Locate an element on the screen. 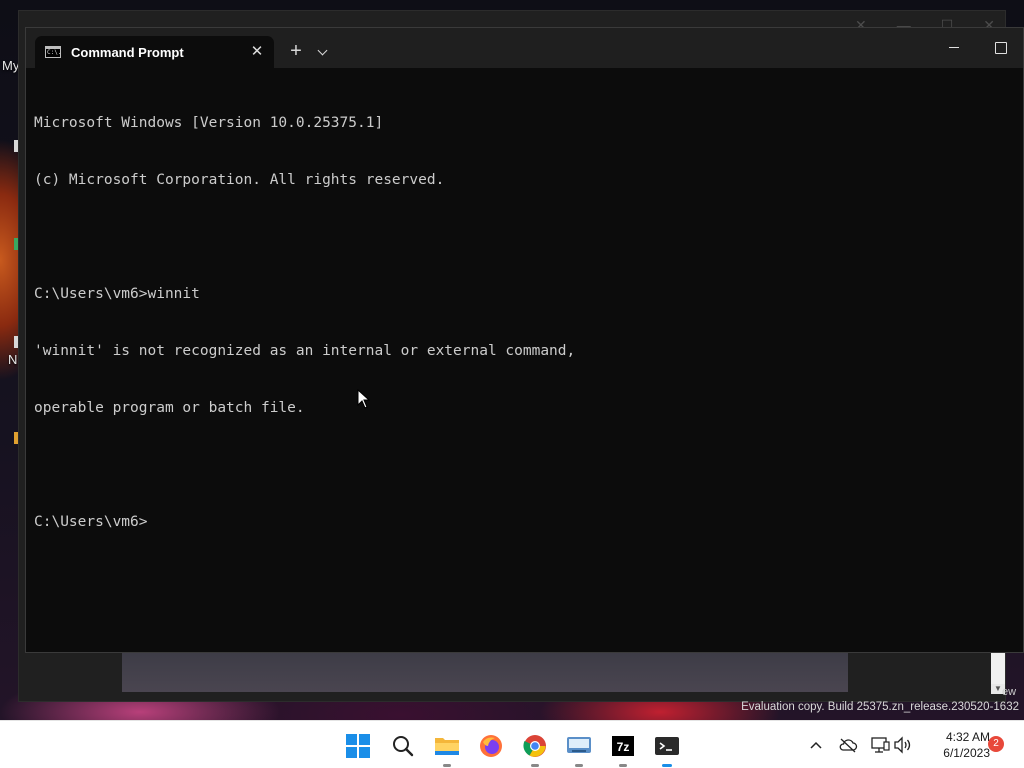 The width and height of the screenshot is (1024, 768). taskbar-touch-keyboard is located at coordinates (579, 748).